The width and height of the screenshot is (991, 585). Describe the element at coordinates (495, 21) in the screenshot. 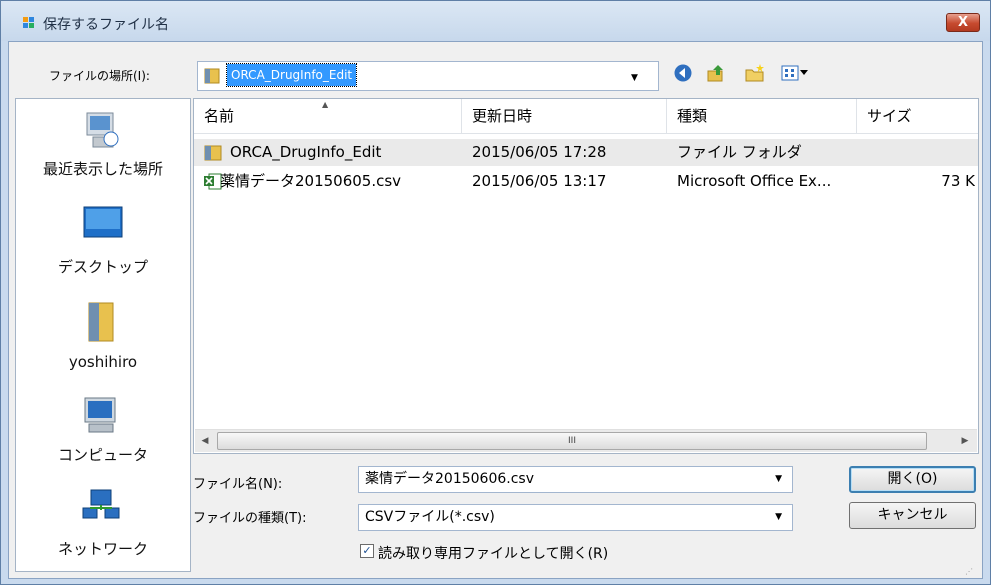

I see `title-bar: 保存するファイル名 X` at that location.